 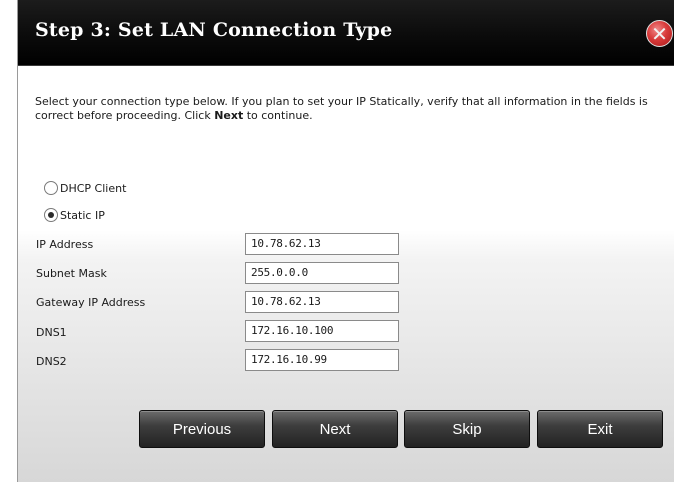 I want to click on subnet-mask-input: 255.0.0.0, so click(x=322, y=273).